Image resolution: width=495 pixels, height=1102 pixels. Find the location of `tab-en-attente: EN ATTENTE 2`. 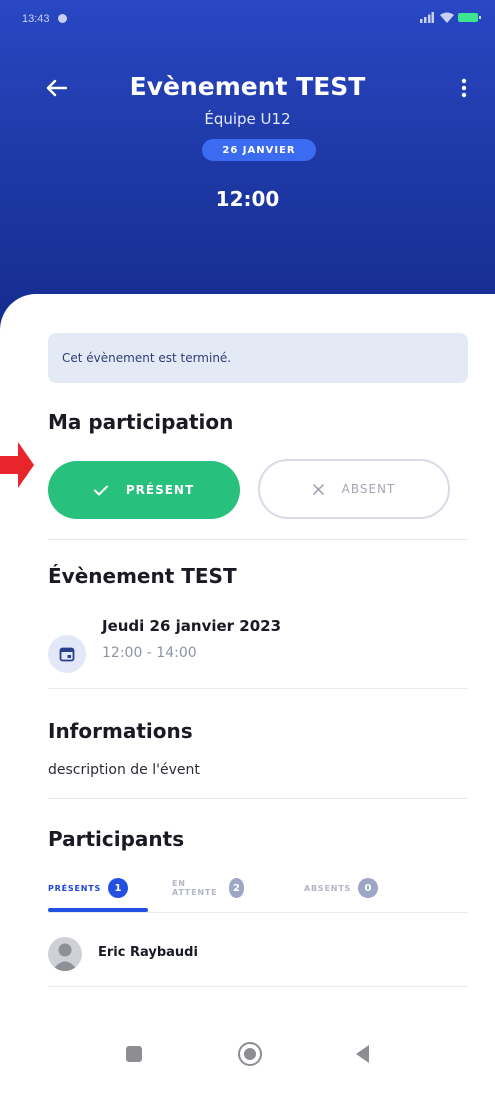

tab-en-attente: EN ATTENTE 2 is located at coordinates (208, 888).